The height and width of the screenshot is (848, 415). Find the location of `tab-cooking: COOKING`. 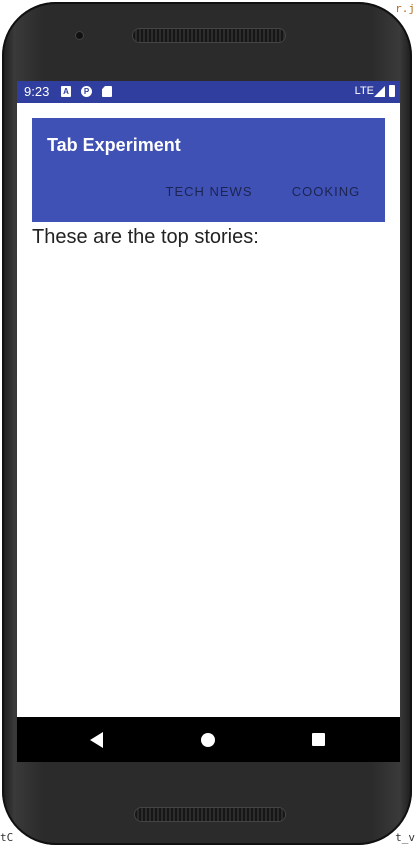

tab-cooking: COOKING is located at coordinates (326, 192).